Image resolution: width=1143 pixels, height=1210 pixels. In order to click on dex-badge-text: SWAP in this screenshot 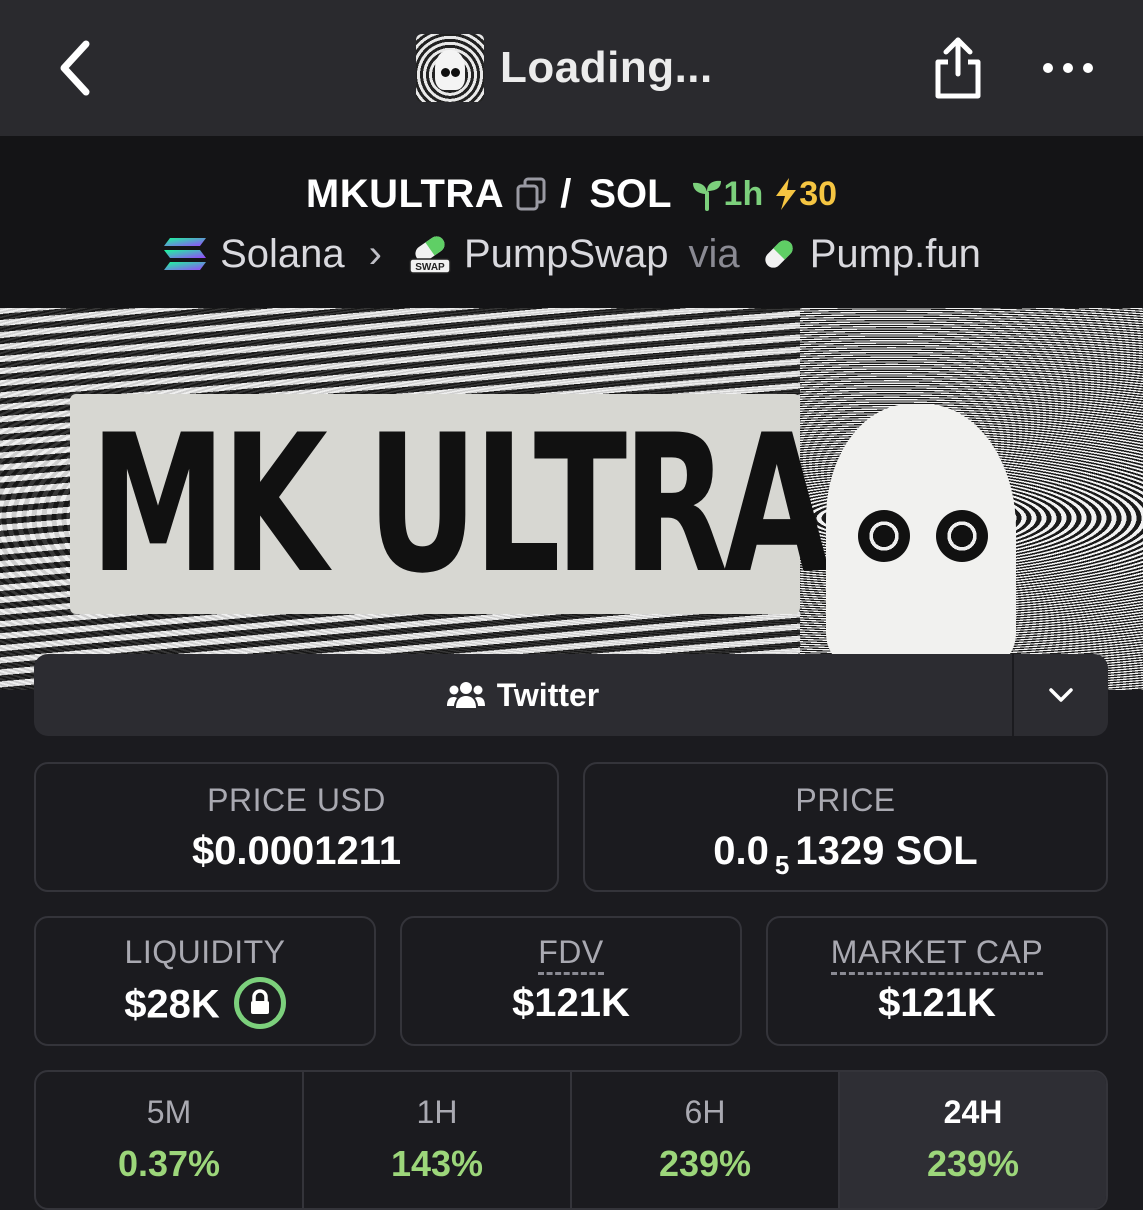, I will do `click(430, 267)`.